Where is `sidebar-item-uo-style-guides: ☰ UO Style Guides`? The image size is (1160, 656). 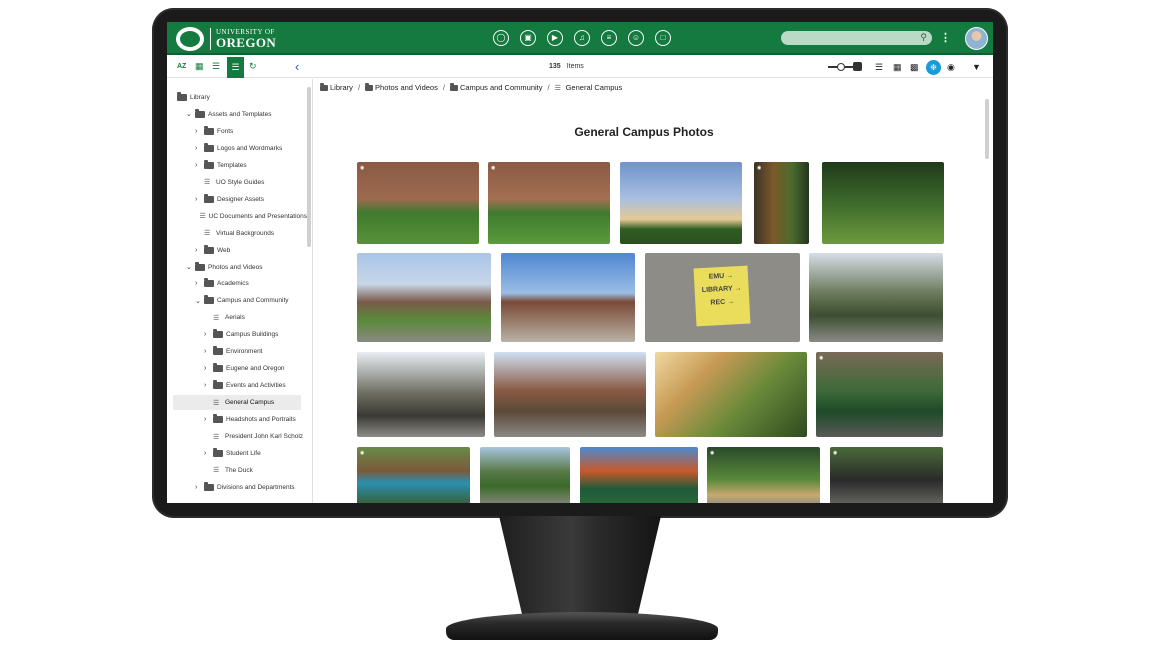 sidebar-item-uo-style-guides: ☰ UO Style Guides is located at coordinates (237, 182).